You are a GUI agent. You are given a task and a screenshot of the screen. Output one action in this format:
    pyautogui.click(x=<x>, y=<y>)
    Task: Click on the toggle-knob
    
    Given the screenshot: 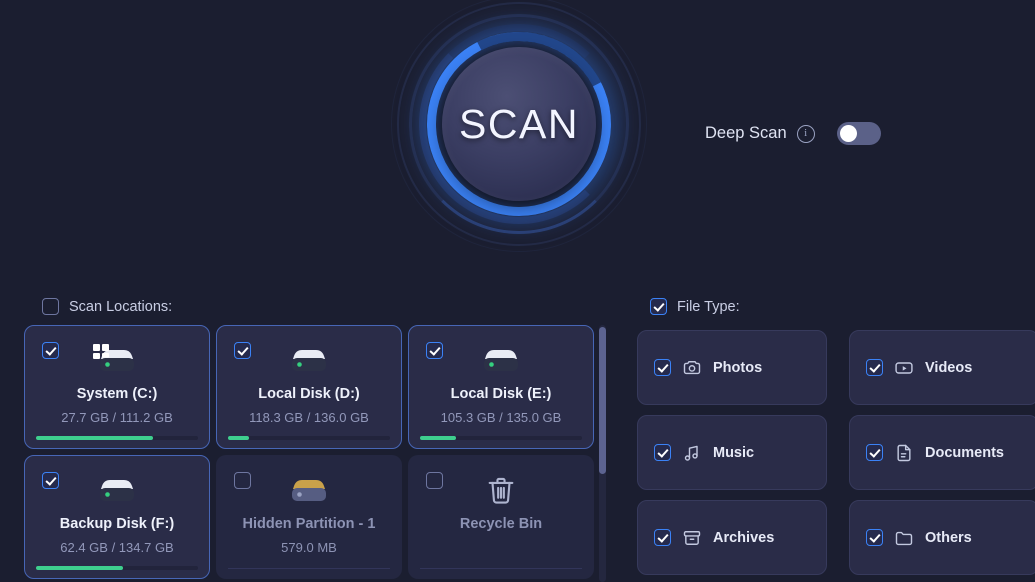 What is the action you would take?
    pyautogui.click(x=848, y=133)
    